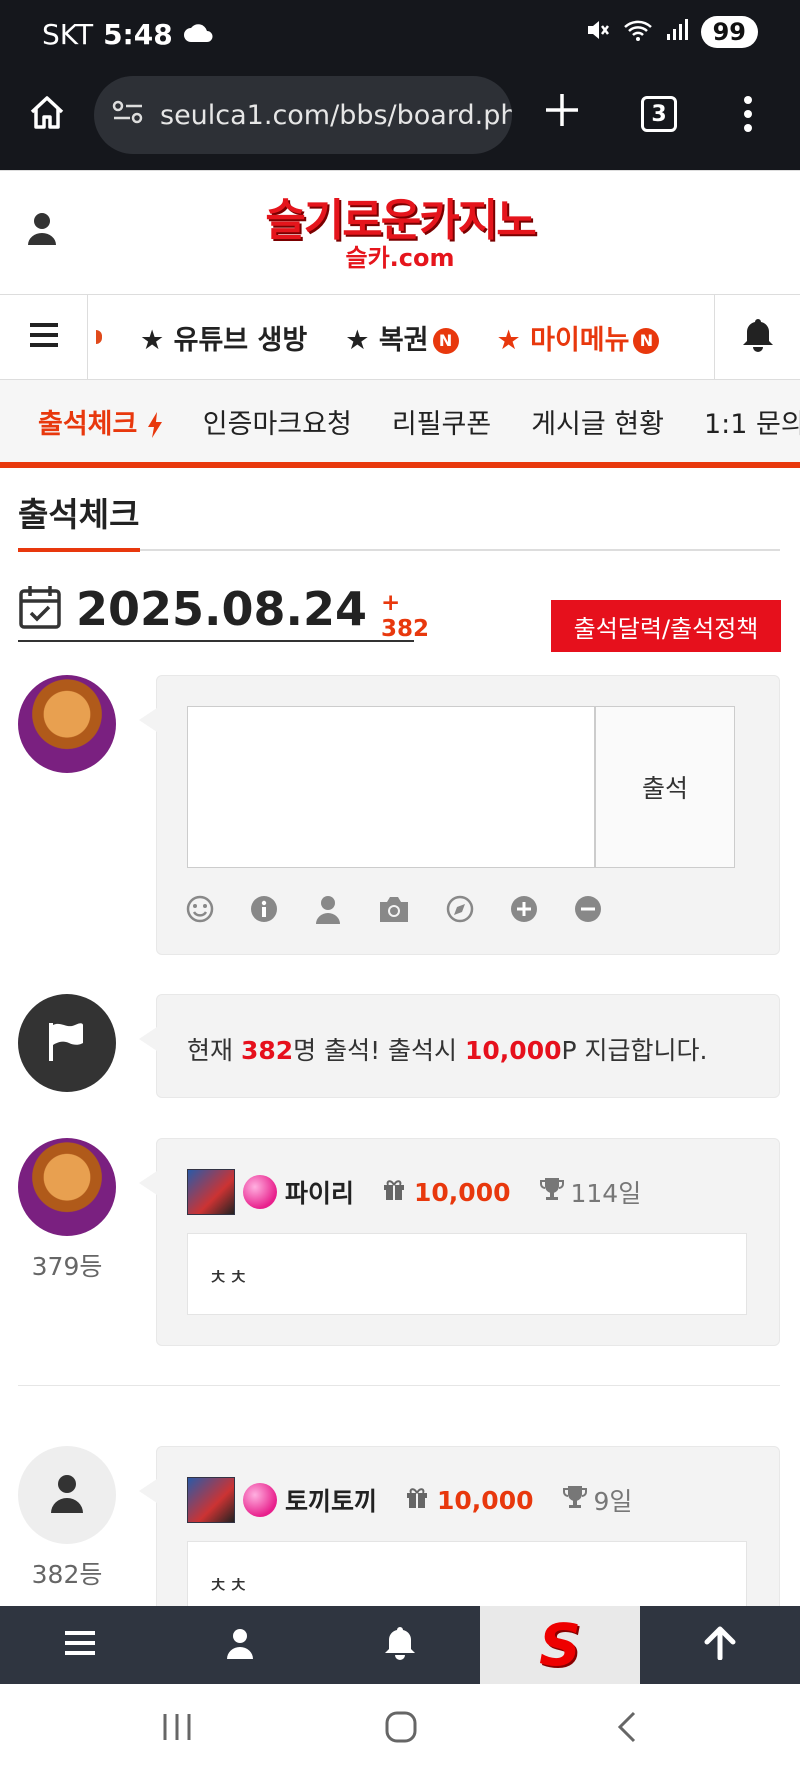  I want to click on attendance-count: + 382, so click(405, 616).